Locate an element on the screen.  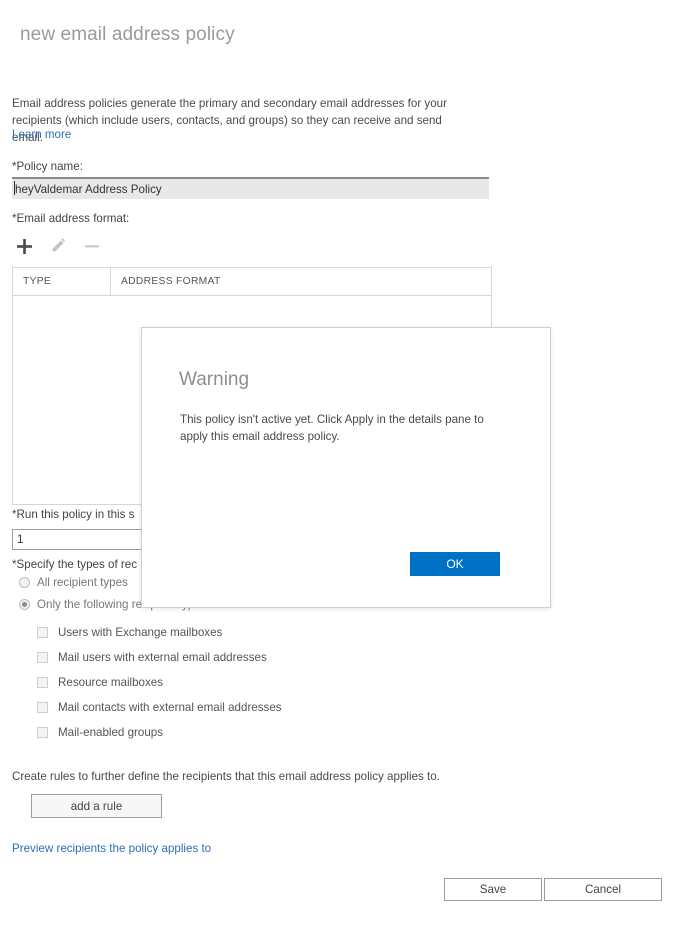
table-header-row: TYPE ADDRESS FORMAT is located at coordinates (252, 282).